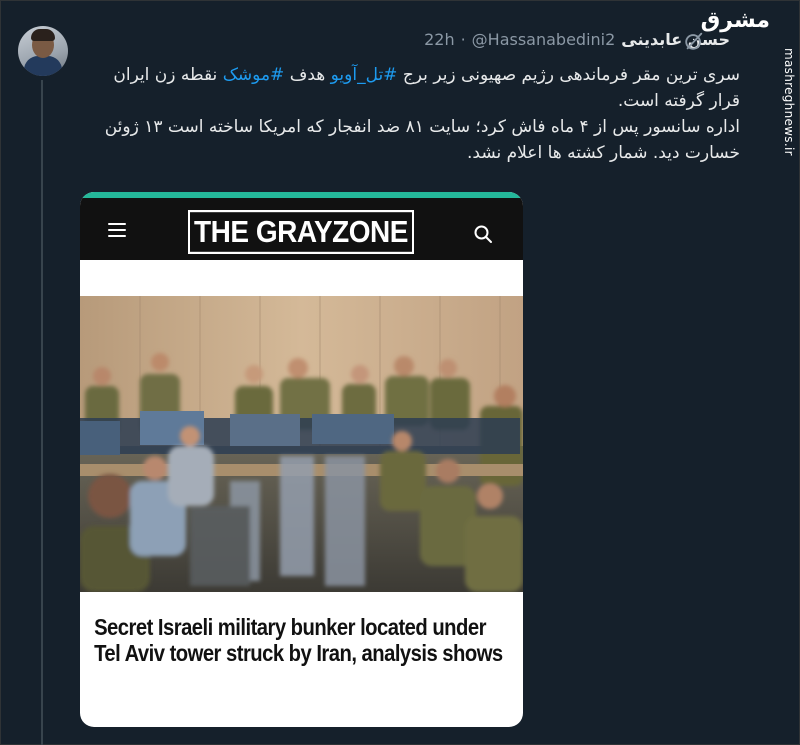  Describe the element at coordinates (301, 232) in the screenshot. I see `site-brand-logo: THE GRAYZONE` at that location.